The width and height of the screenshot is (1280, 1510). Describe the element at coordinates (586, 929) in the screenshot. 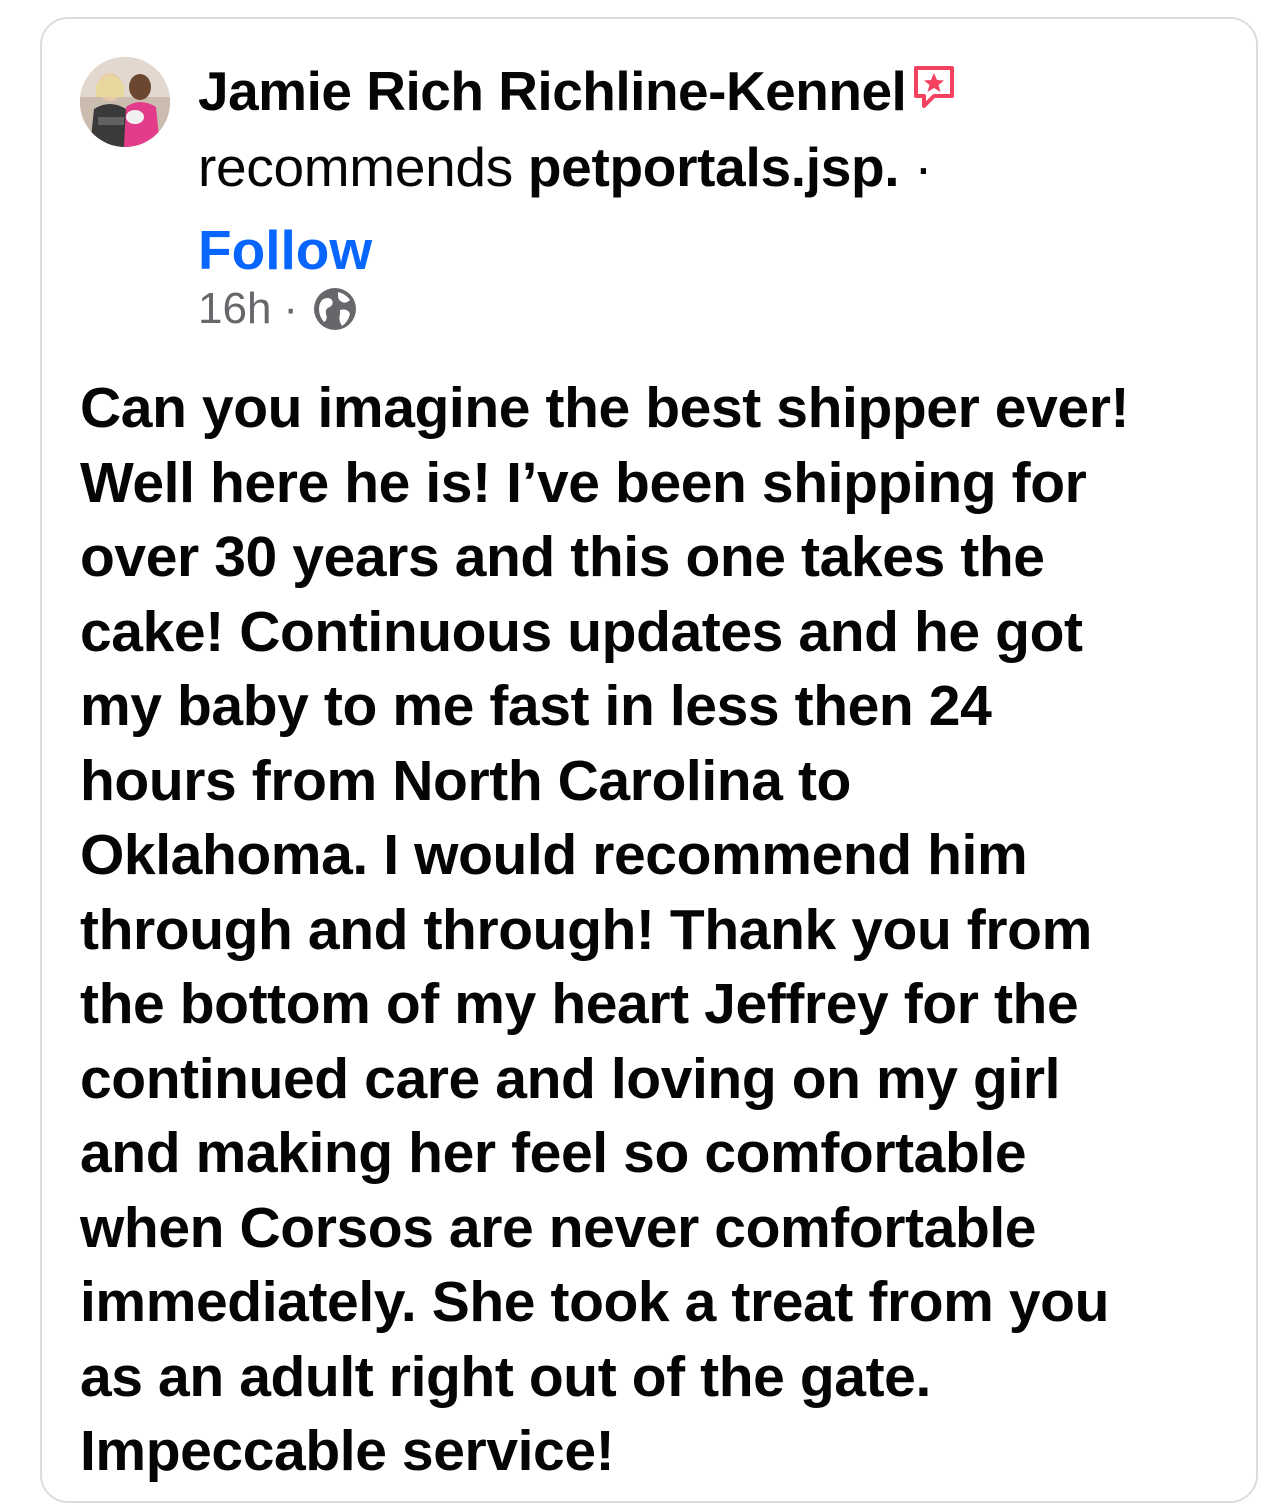

I see `post-body-line: through and through! Thank you from` at that location.